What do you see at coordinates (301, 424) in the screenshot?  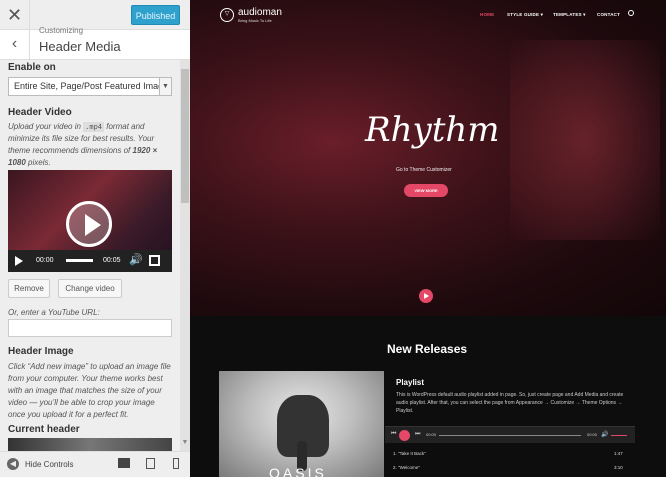 I see `album-cover: OASIS` at bounding box center [301, 424].